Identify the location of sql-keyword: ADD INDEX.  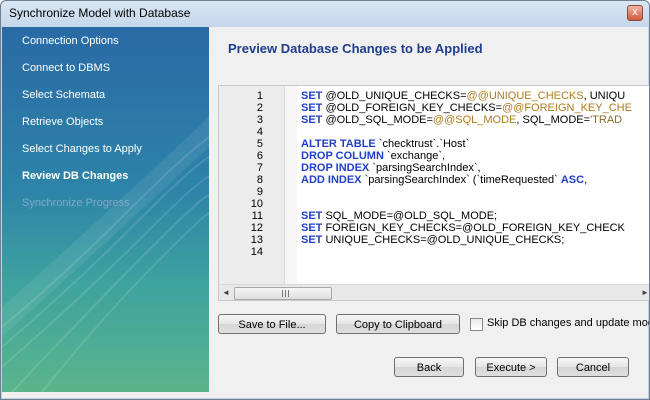
(331, 180).